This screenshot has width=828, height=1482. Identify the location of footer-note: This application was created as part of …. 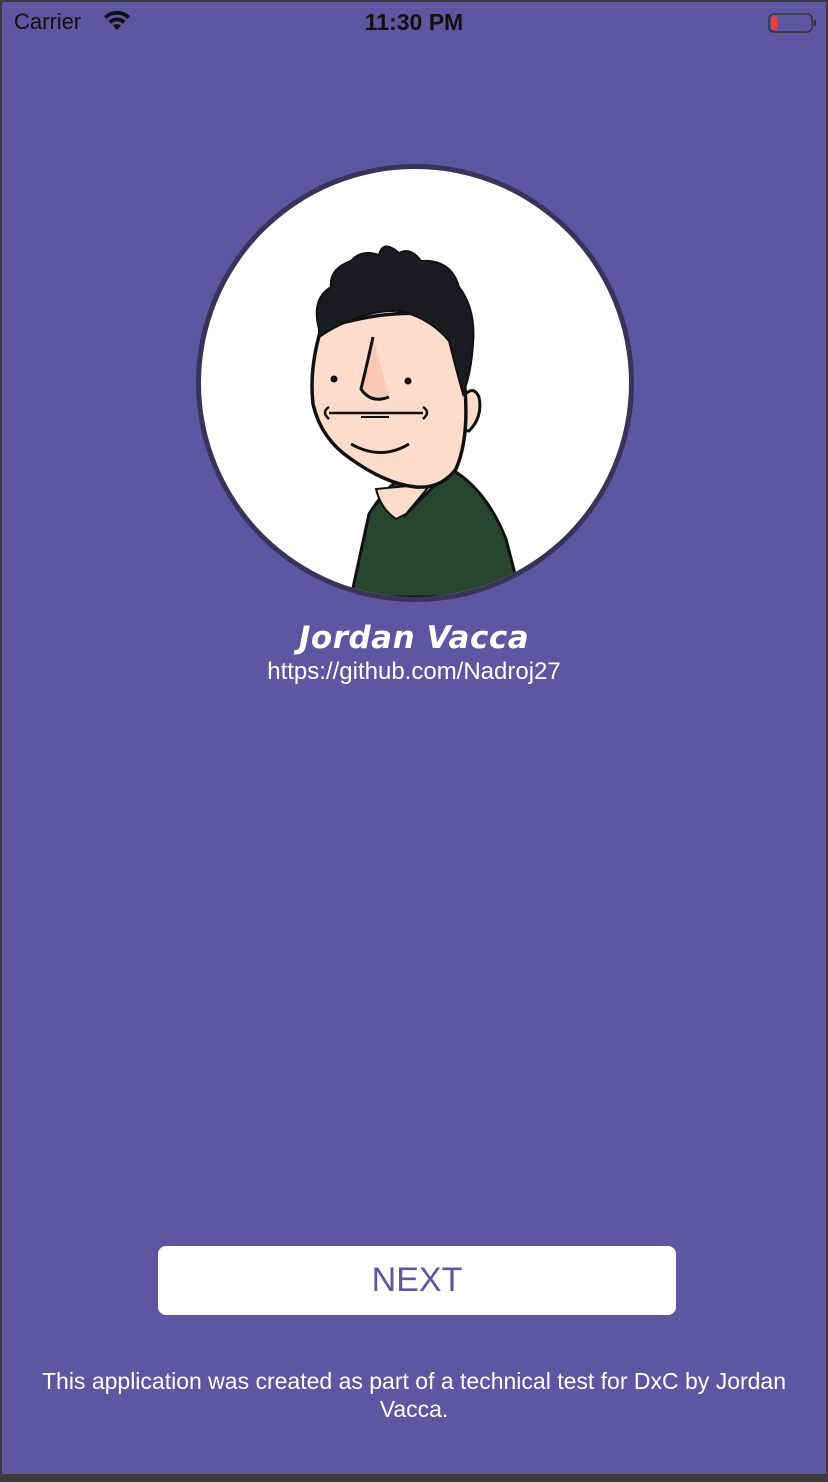
(414, 1395).